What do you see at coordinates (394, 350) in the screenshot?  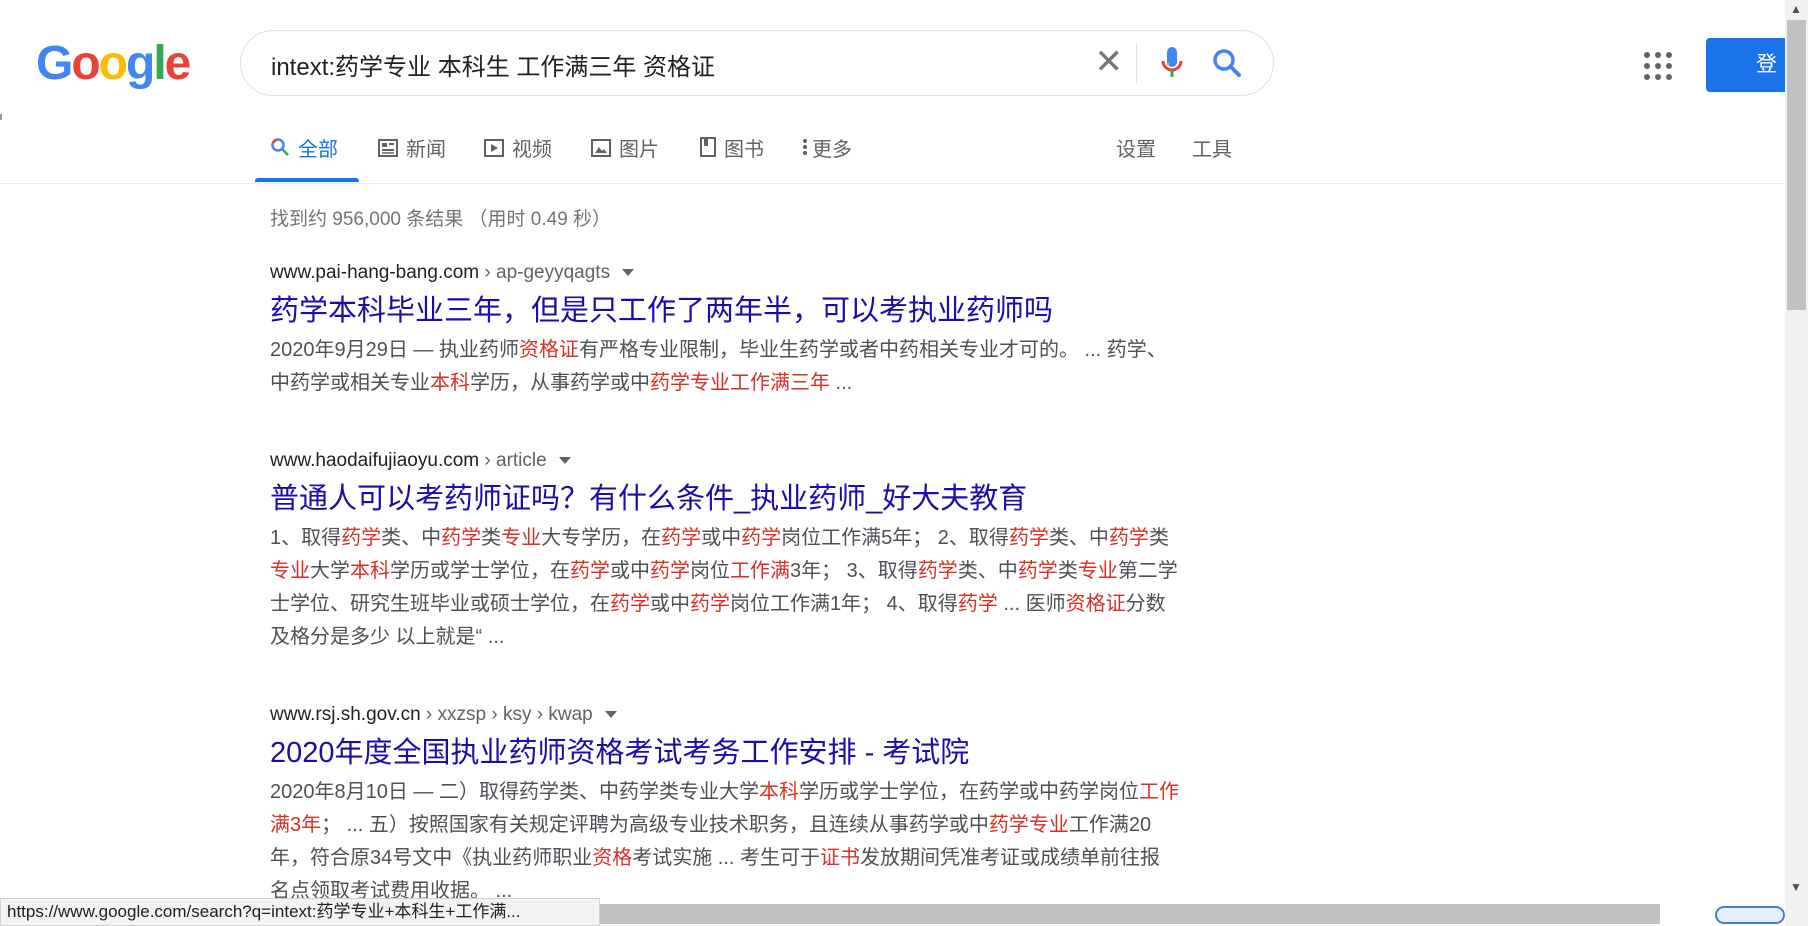 I see `snippet-text: 2020年9月29日 — 执业药师` at bounding box center [394, 350].